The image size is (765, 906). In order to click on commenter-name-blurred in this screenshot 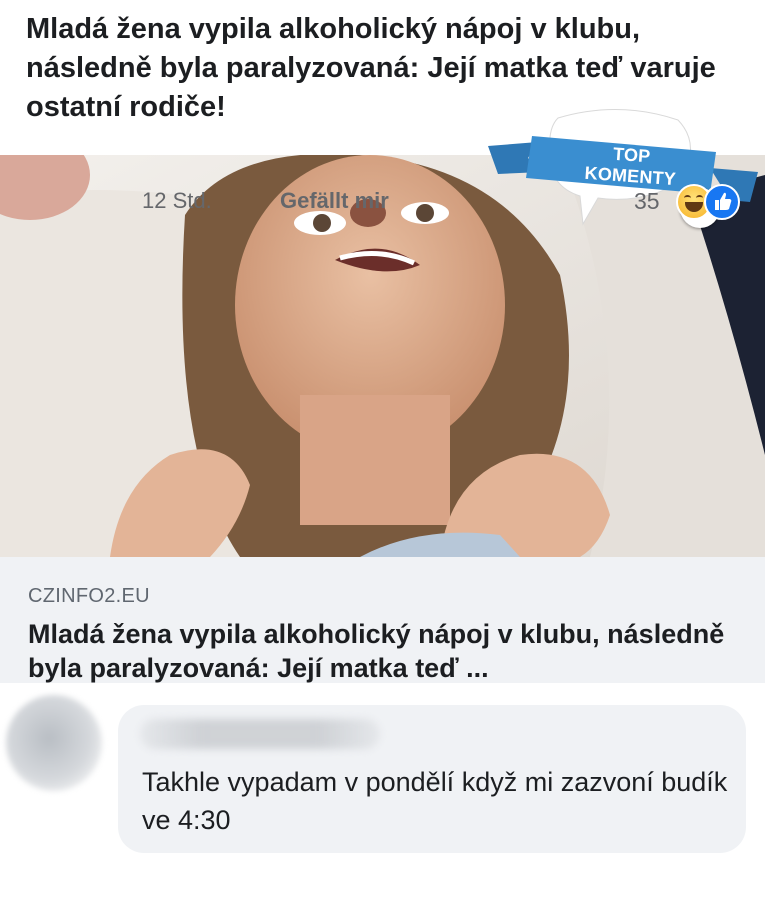, I will do `click(260, 734)`.